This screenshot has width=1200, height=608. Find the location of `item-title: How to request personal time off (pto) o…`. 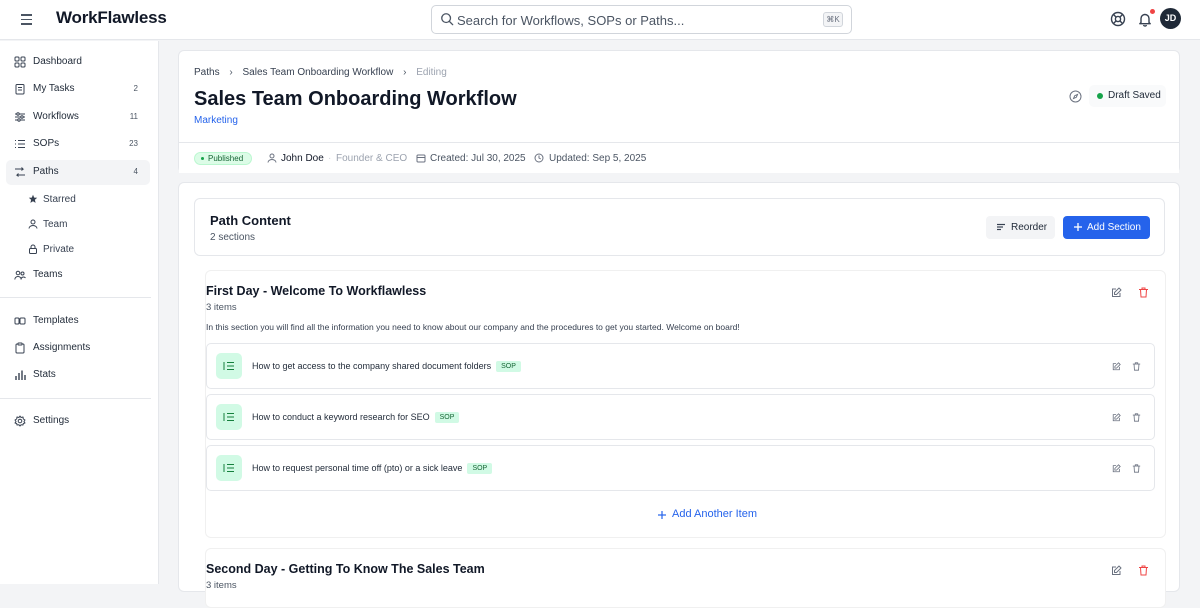

item-title: How to request personal time off (pto) o… is located at coordinates (357, 468).